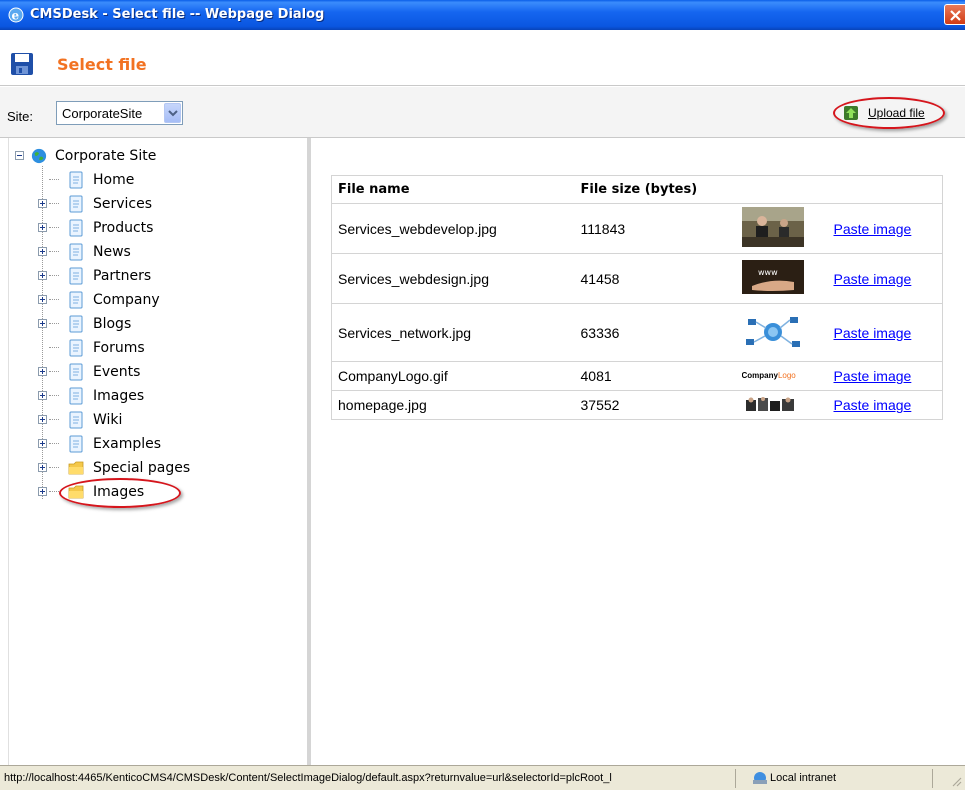  Describe the element at coordinates (102, 113) in the screenshot. I see `site-dropdown-value: CorporateSite` at that location.